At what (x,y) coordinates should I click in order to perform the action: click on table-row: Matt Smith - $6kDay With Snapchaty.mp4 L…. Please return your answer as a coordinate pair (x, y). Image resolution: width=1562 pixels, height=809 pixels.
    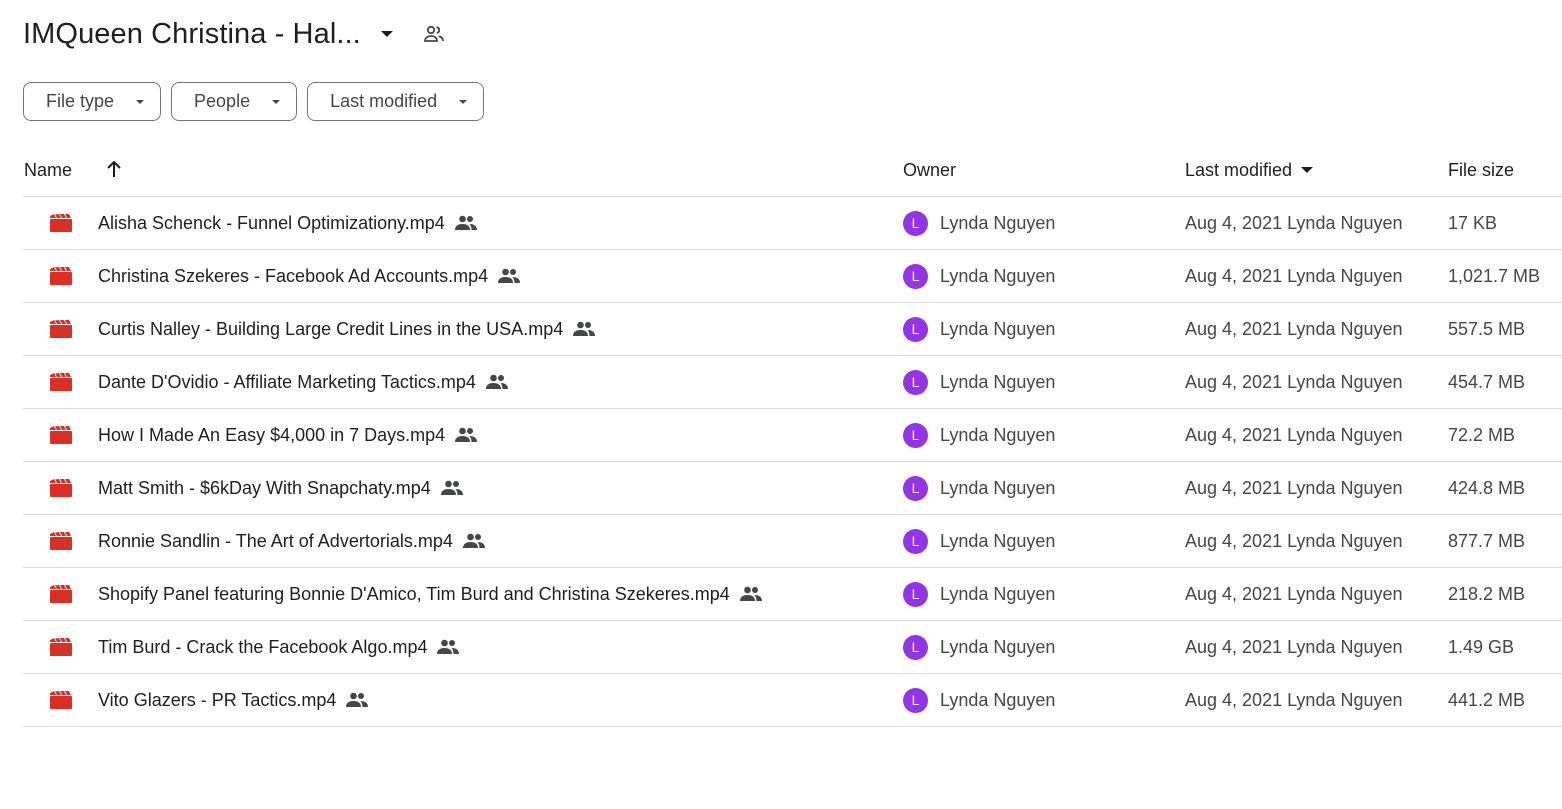
    Looking at the image, I should click on (792, 488).